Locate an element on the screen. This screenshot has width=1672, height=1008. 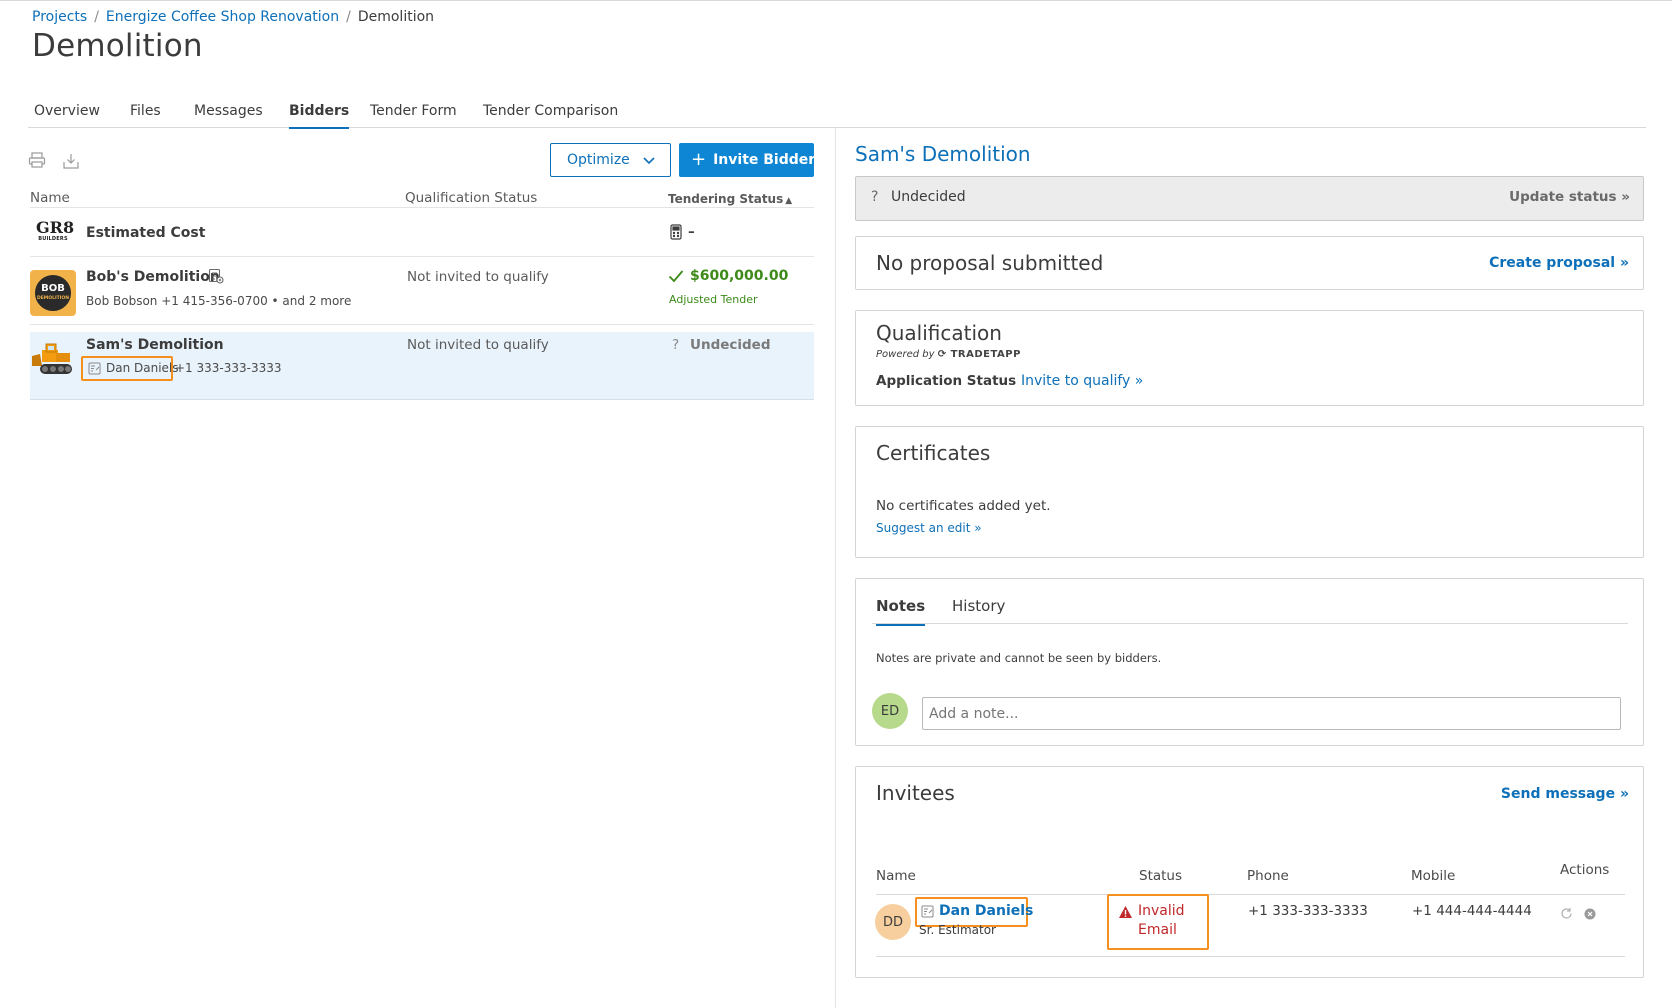
bidder-detail-title: Sam's Demolition is located at coordinates (943, 154).